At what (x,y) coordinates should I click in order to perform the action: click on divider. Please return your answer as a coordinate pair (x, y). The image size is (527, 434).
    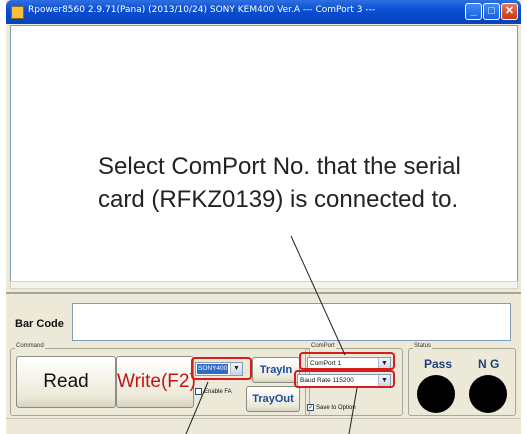
    Looking at the image, I should click on (263, 293).